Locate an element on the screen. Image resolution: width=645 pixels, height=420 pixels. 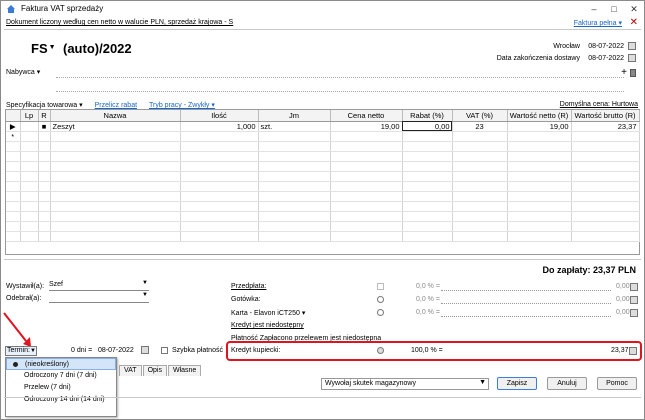
prepayment-label: Przedpłata: is located at coordinates (248, 286).